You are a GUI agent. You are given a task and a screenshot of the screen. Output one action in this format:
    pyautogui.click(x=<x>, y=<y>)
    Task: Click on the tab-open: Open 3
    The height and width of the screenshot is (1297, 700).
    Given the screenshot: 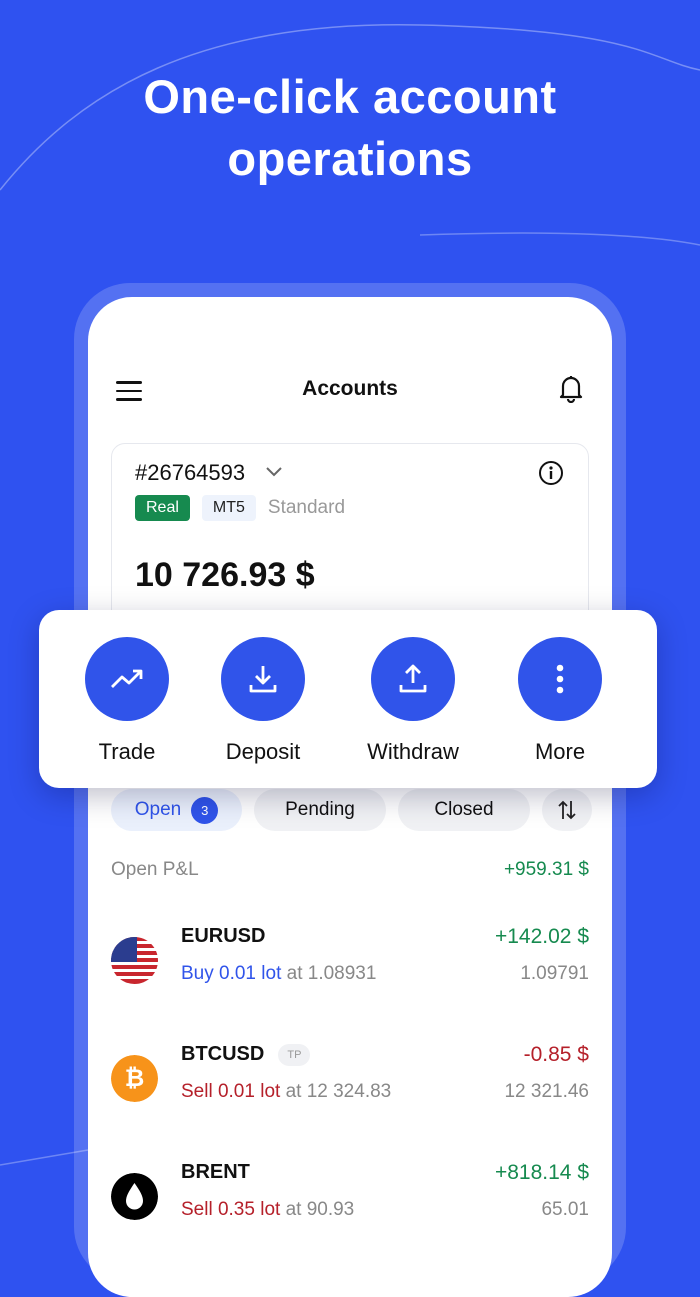 What is the action you would take?
    pyautogui.click(x=176, y=810)
    